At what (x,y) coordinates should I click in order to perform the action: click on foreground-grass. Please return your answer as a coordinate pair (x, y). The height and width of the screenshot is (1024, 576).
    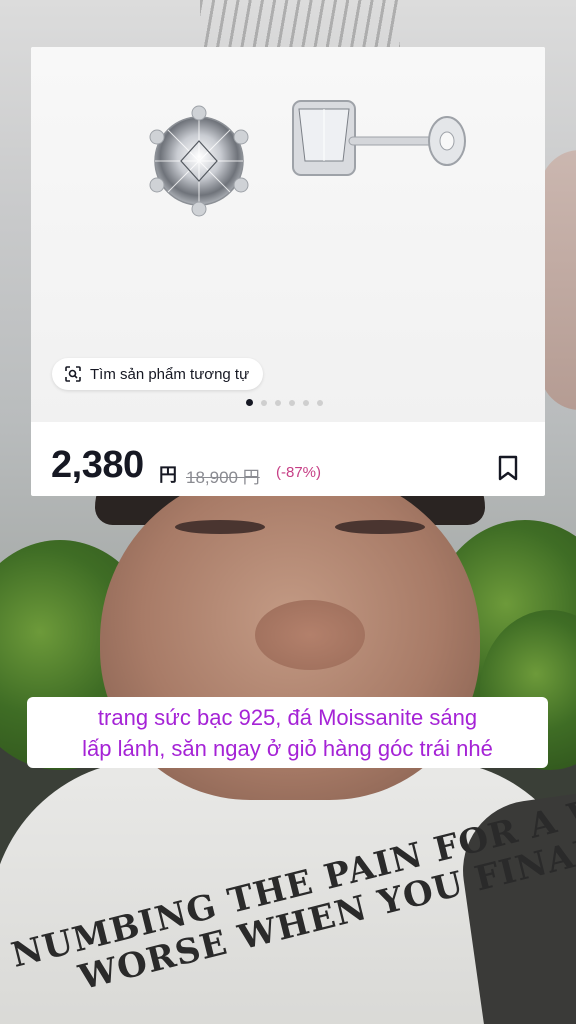
    Looking at the image, I should click on (300, 24).